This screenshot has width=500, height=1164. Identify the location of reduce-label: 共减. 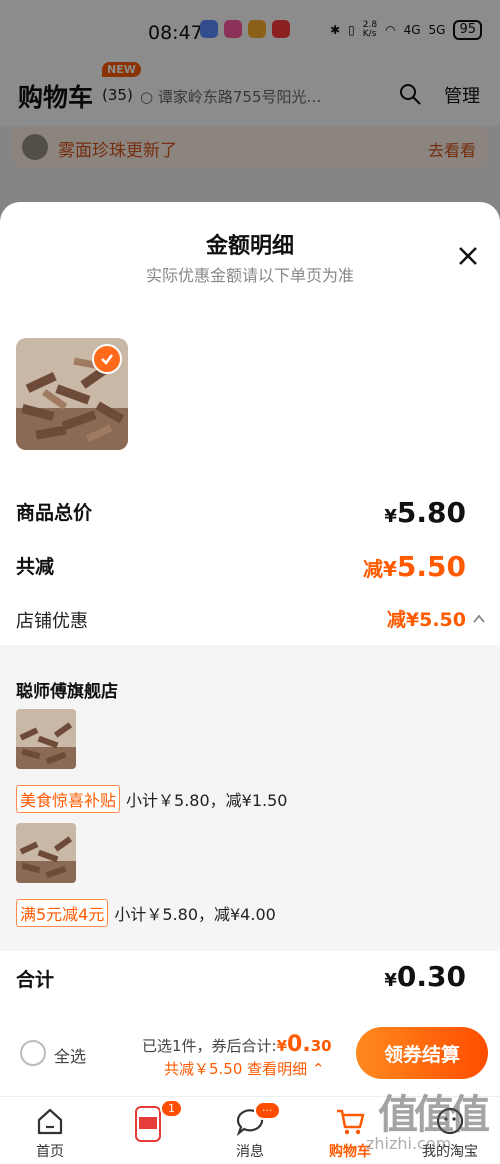
(35, 567).